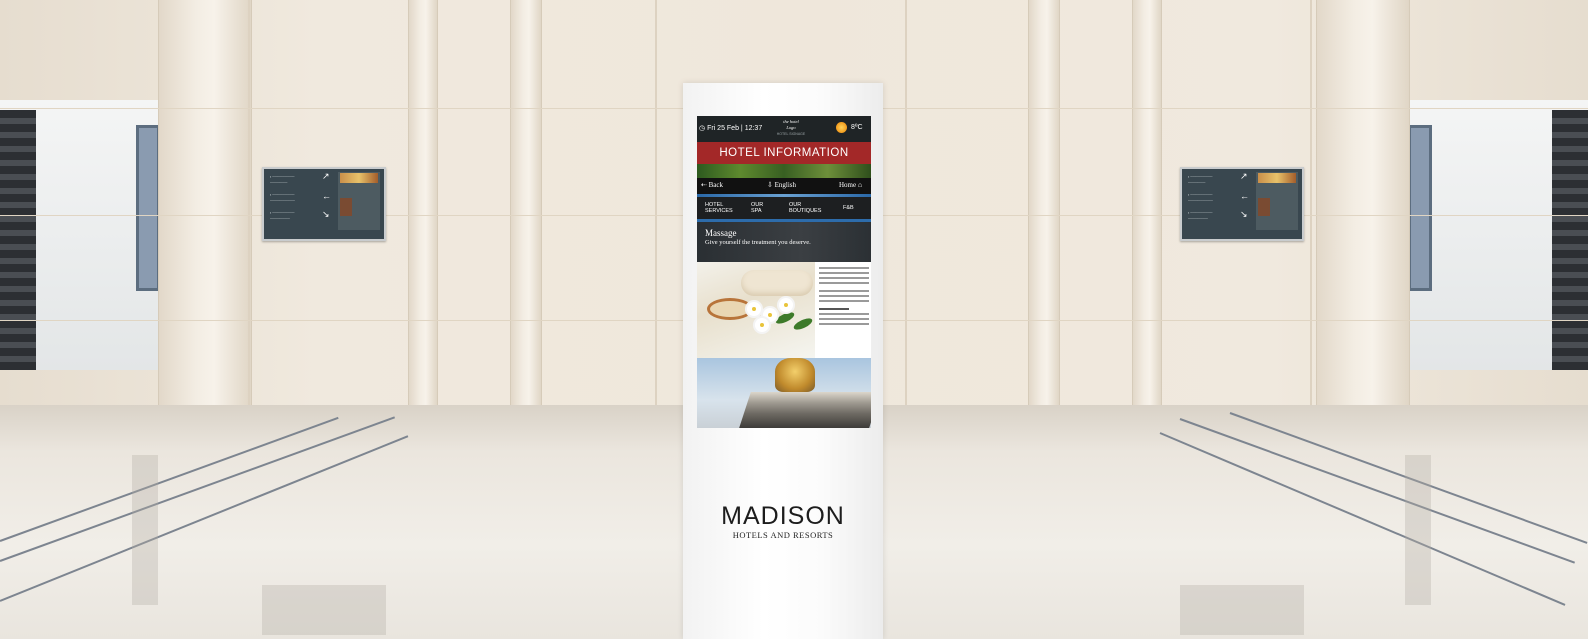 Image resolution: width=1588 pixels, height=639 pixels. I want to click on body-text, so click(844, 296).